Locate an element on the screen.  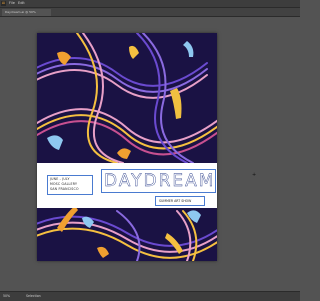
menu-edit: Edit is located at coordinates (21, 3).